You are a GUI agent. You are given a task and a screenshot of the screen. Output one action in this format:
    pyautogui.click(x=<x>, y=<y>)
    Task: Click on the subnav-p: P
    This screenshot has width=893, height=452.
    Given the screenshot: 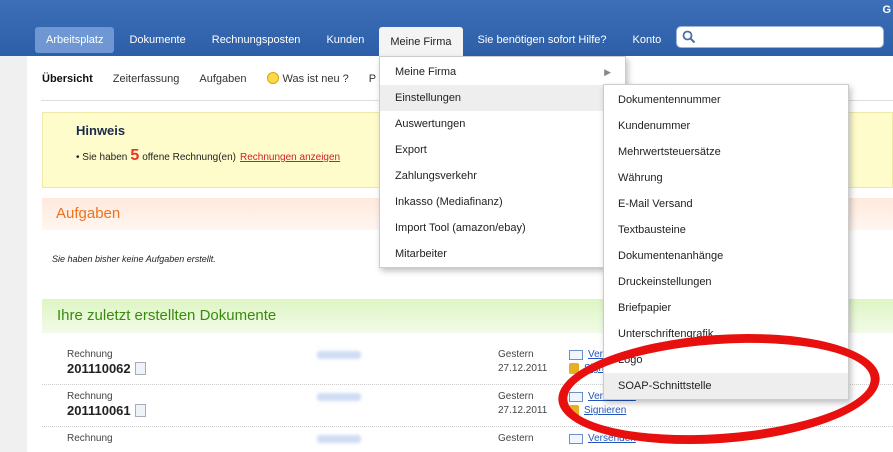 What is the action you would take?
    pyautogui.click(x=372, y=79)
    